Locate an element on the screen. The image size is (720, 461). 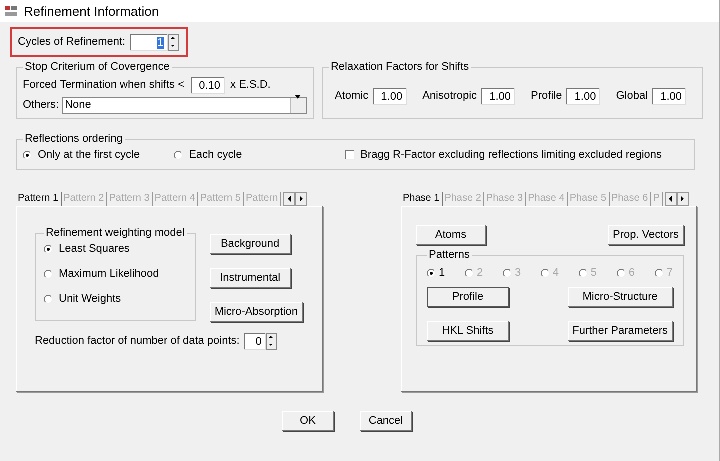
others-label: Others: is located at coordinates (41, 105).